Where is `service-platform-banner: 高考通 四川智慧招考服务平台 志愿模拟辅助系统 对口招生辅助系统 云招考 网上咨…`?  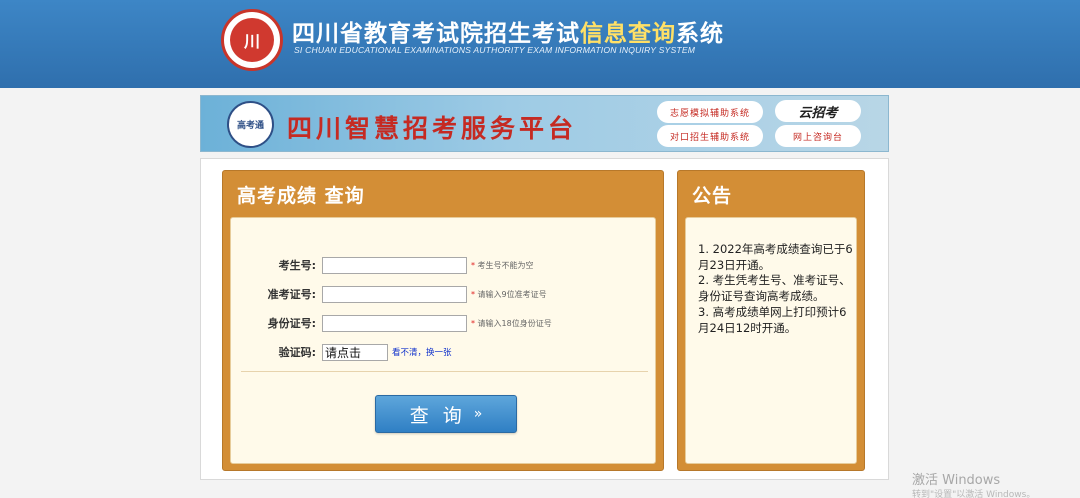
service-platform-banner: 高考通 四川智慧招考服务平台 志愿模拟辅助系统 对口招生辅助系统 云招考 网上咨… is located at coordinates (544, 123).